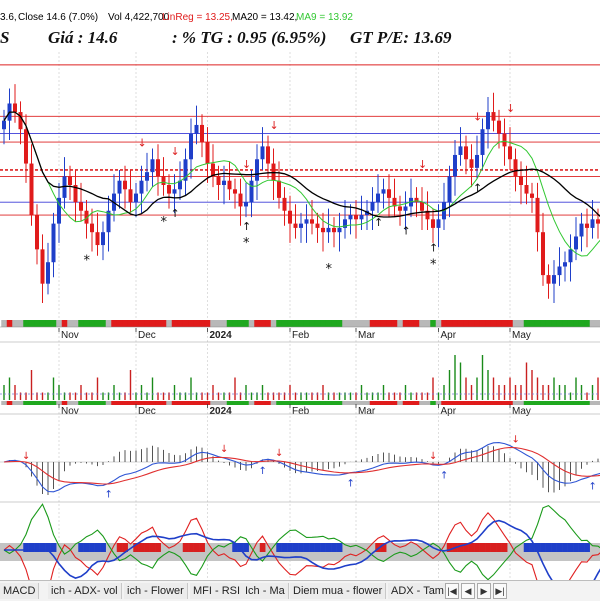 The height and width of the screenshot is (601, 600). I want to click on tab-mfi-rsi: MFI - RSI, so click(217, 591).